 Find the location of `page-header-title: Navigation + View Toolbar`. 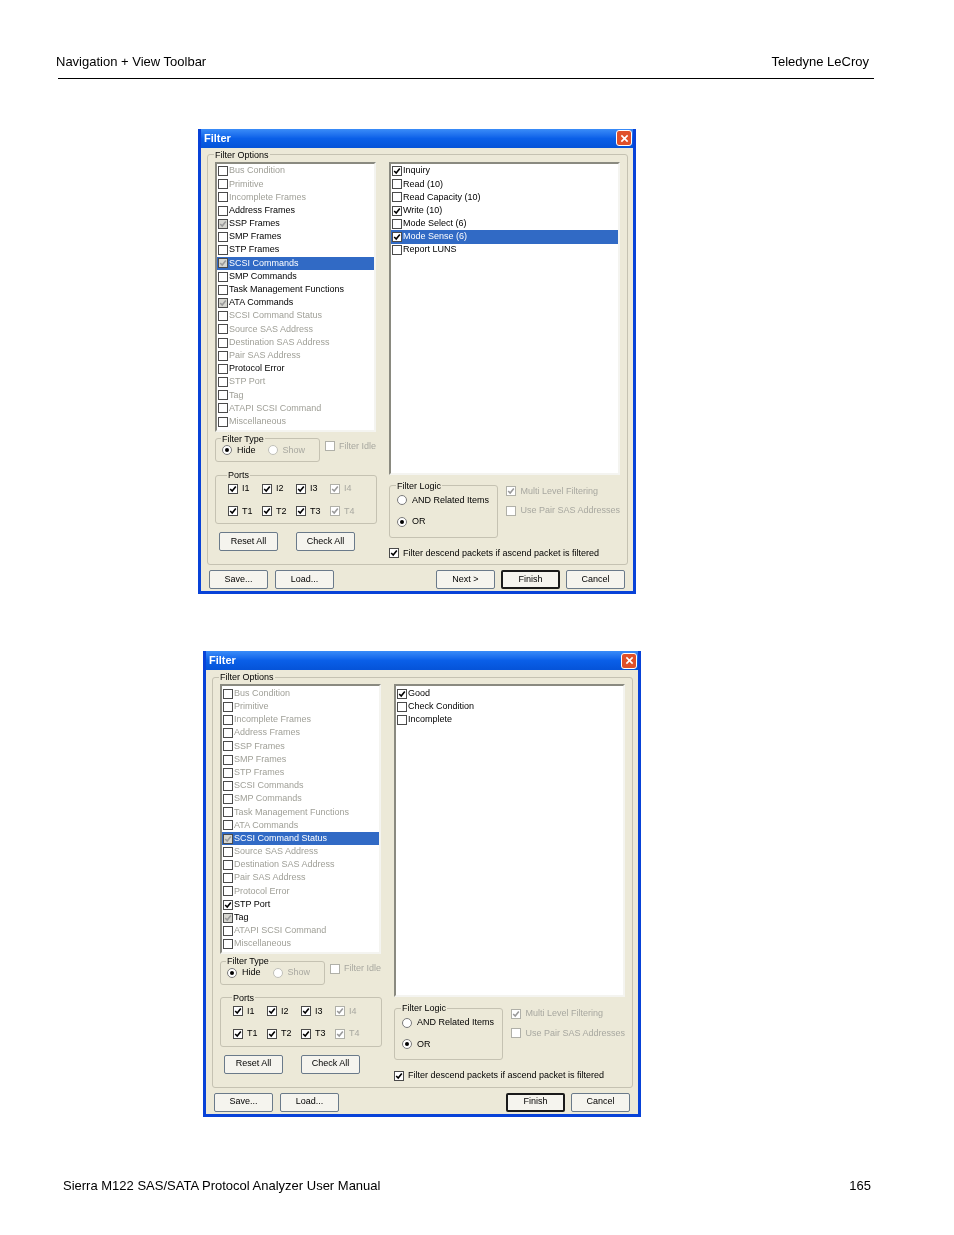

page-header-title: Navigation + View Toolbar is located at coordinates (131, 62).